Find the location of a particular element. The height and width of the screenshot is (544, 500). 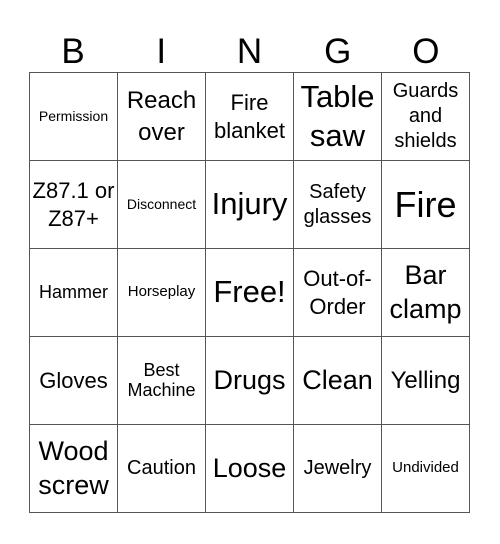

bingo-cell: Undivided is located at coordinates (426, 469).